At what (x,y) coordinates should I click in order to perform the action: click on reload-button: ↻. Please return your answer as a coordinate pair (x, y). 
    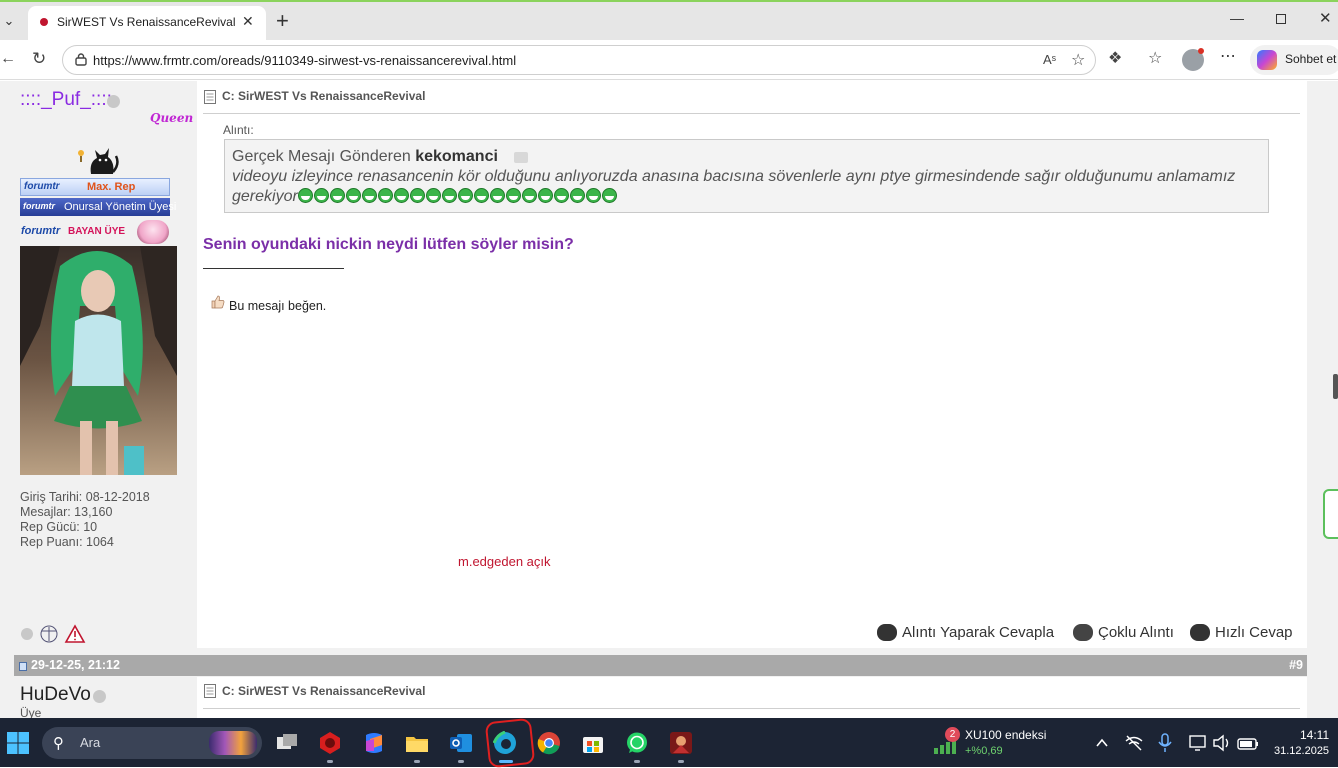
    Looking at the image, I should click on (39, 59).